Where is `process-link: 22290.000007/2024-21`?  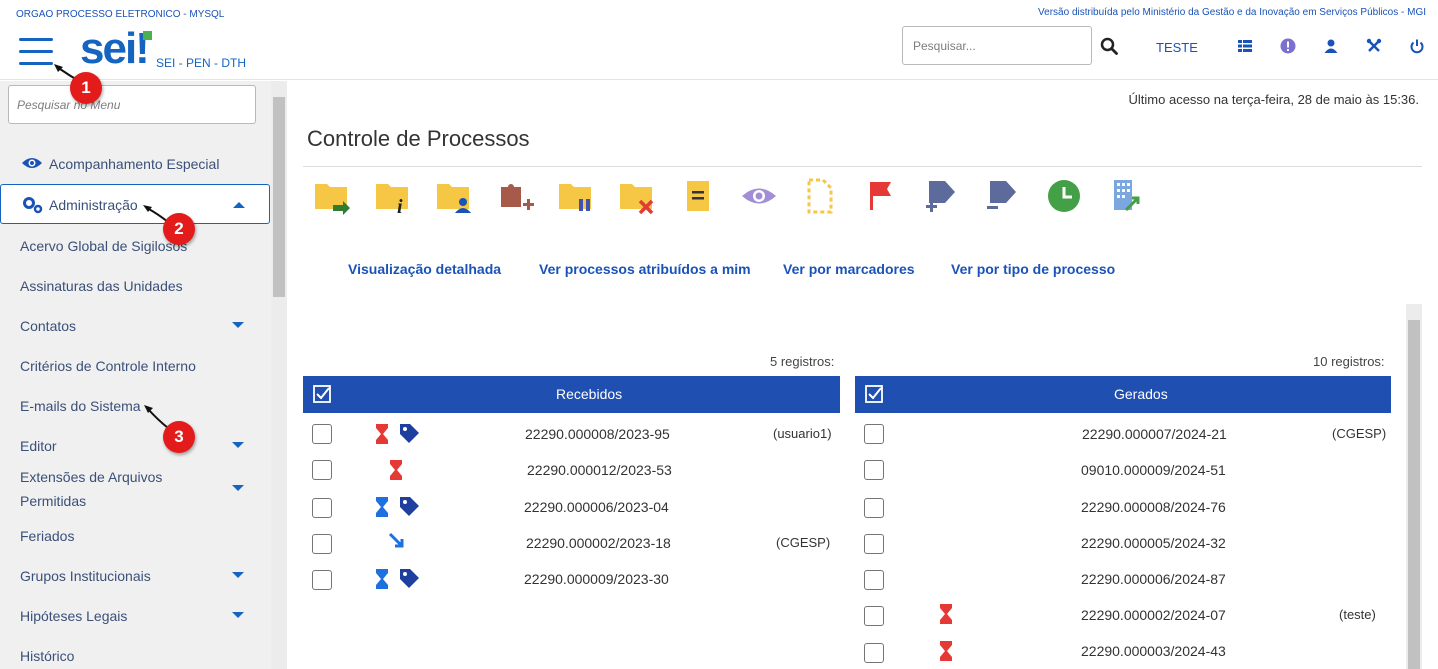 process-link: 22290.000007/2024-21 is located at coordinates (1154, 434).